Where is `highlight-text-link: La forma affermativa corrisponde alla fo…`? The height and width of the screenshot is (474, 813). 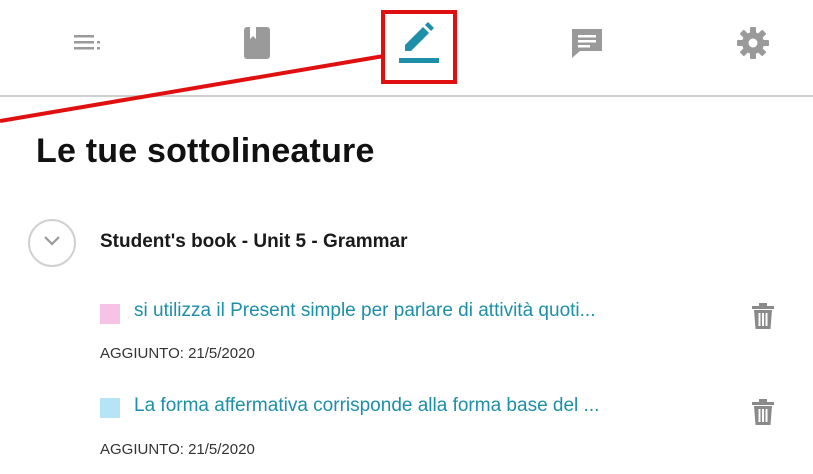 highlight-text-link: La forma affermativa corrisponde alla fo… is located at coordinates (366, 406).